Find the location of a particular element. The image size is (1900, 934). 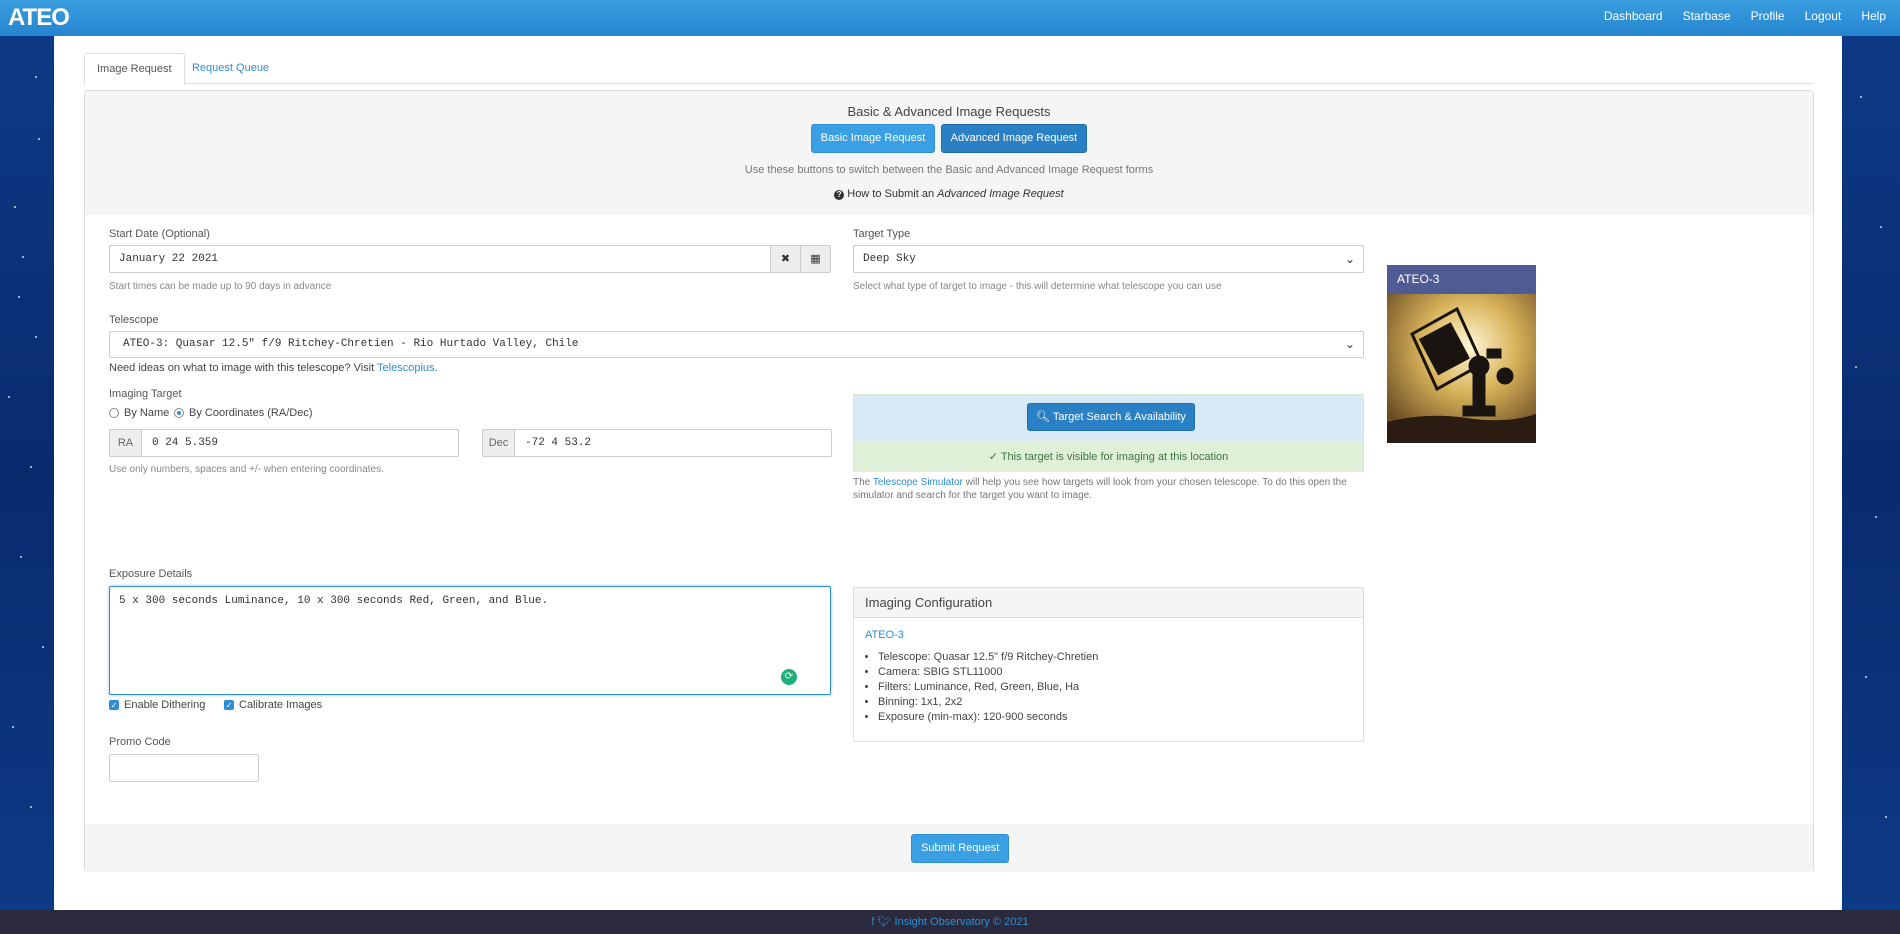

request-tabs: Image Request Request Queue is located at coordinates (949, 69).